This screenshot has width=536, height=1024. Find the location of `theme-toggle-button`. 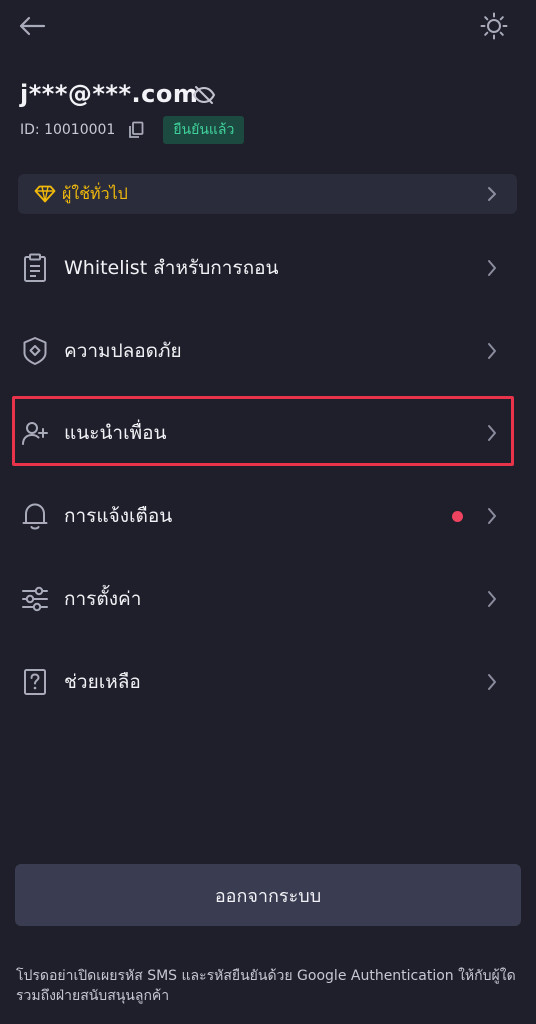

theme-toggle-button is located at coordinates (494, 26).